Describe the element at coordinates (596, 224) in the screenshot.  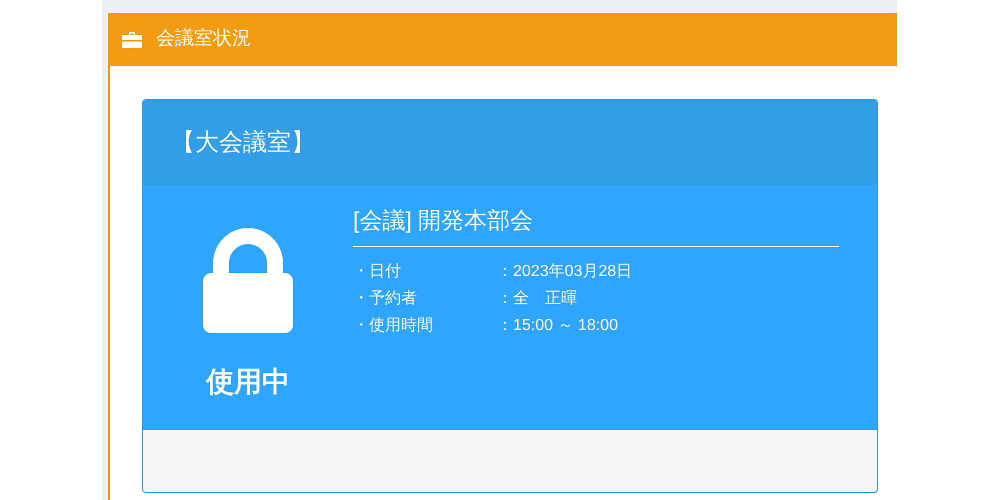
I see `meeting-title: [会議] 開発本部会` at that location.